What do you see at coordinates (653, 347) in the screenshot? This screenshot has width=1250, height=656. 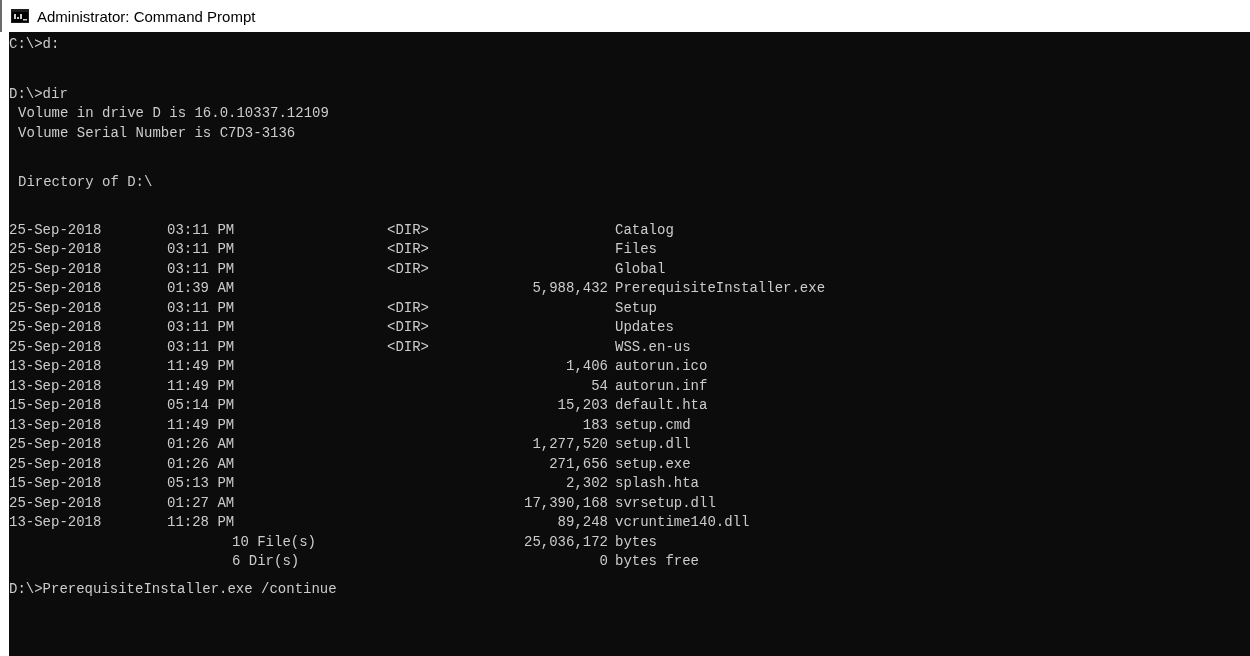 I see `folder-name: WSS.en-us` at bounding box center [653, 347].